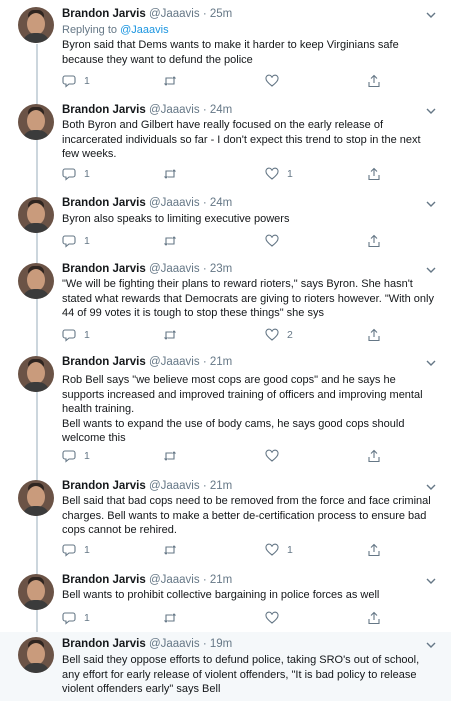  I want to click on like-count: 1, so click(290, 174).